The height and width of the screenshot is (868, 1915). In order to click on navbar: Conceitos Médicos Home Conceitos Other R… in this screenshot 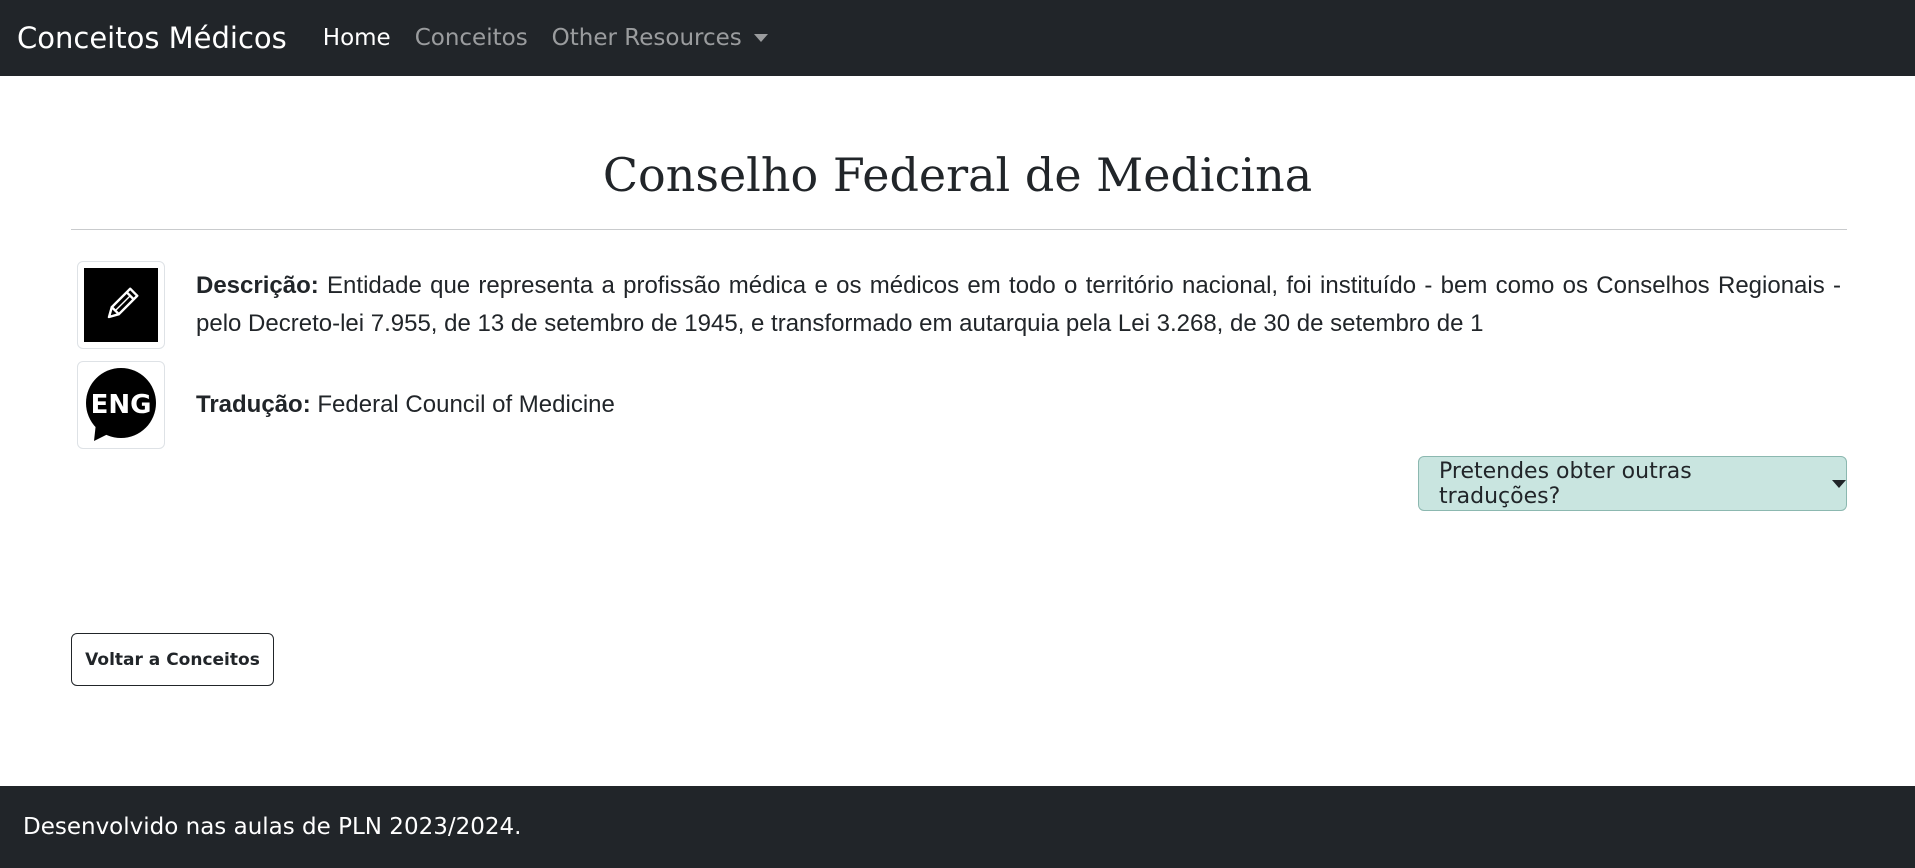, I will do `click(957, 38)`.